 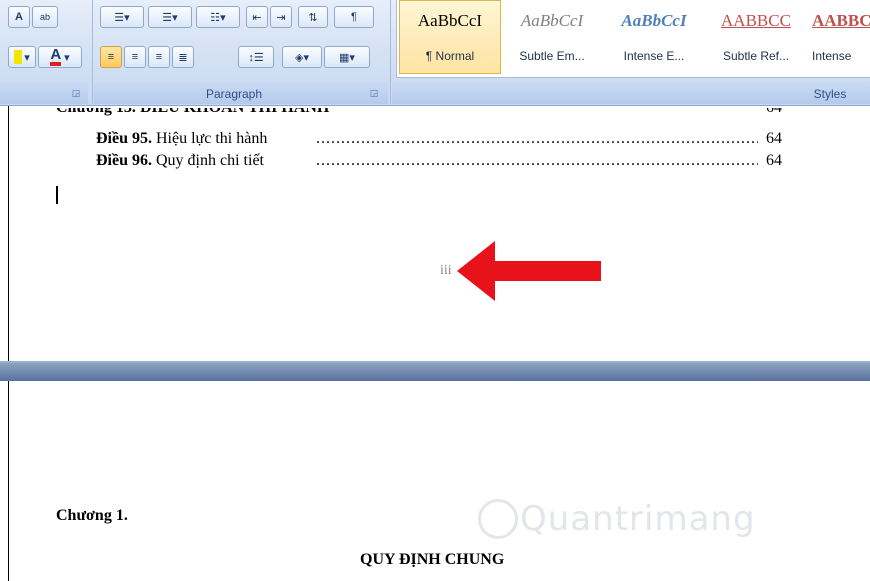 I want to click on paragraph-dialog-launcher-icon: ◲, so click(x=374, y=94).